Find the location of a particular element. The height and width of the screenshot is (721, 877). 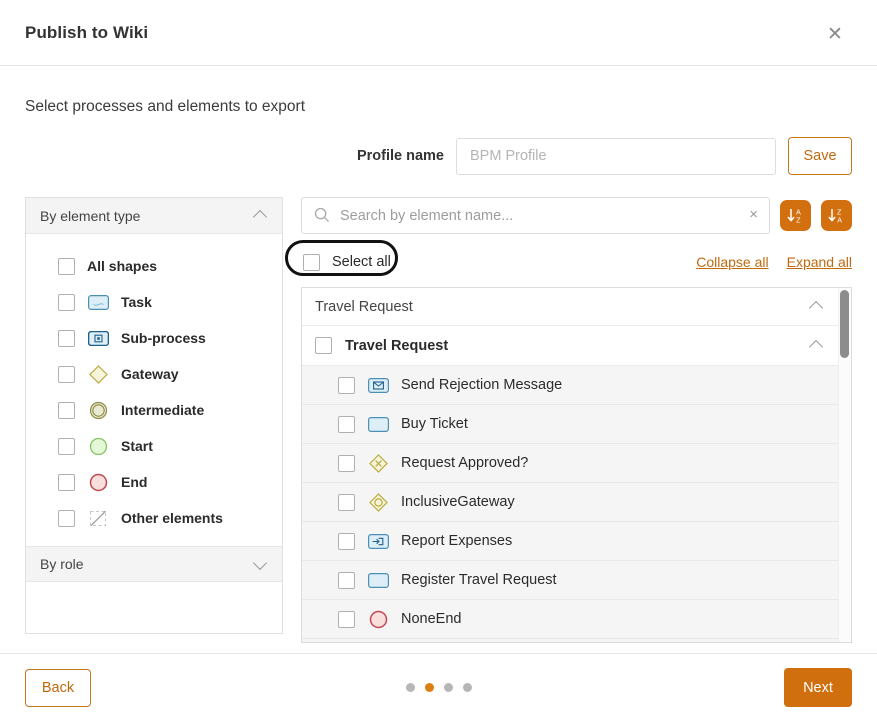

close-icon: ✕ is located at coordinates (835, 34).